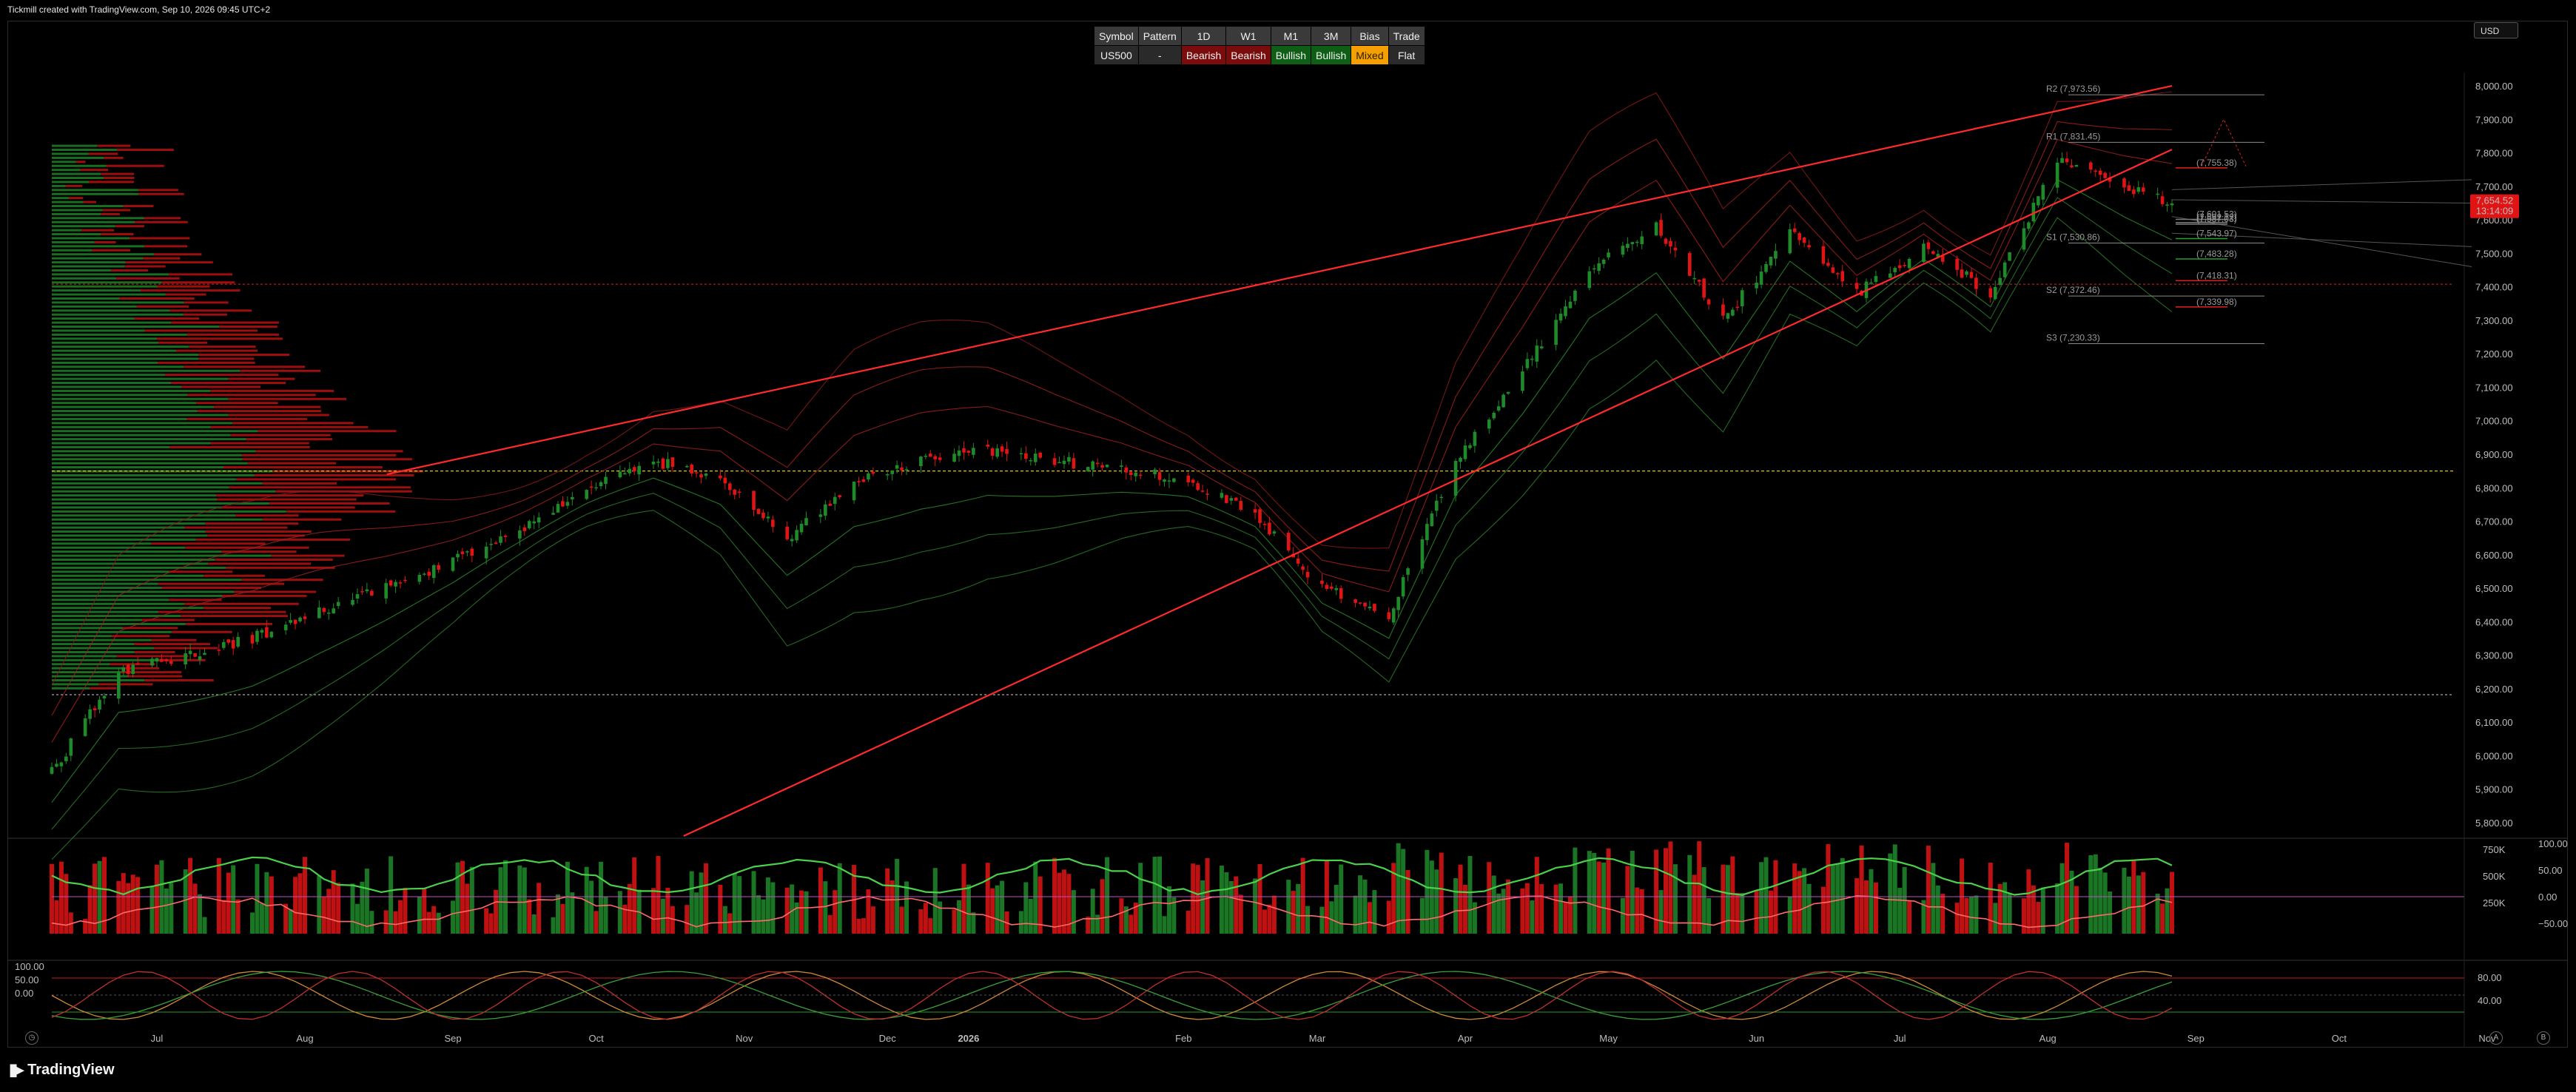 The image size is (2576, 1092). What do you see at coordinates (1608, 1038) in the screenshot?
I see `time-axis-tick-10: May` at bounding box center [1608, 1038].